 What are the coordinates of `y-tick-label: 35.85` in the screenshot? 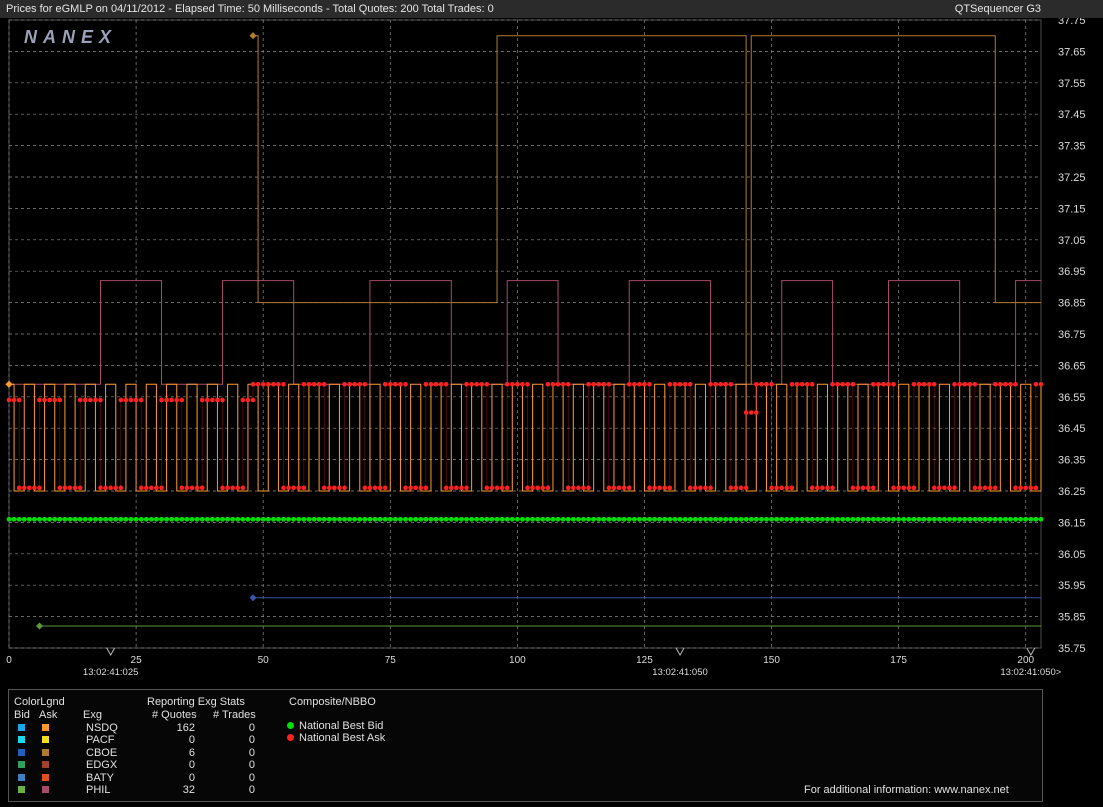 It's located at (1072, 618).